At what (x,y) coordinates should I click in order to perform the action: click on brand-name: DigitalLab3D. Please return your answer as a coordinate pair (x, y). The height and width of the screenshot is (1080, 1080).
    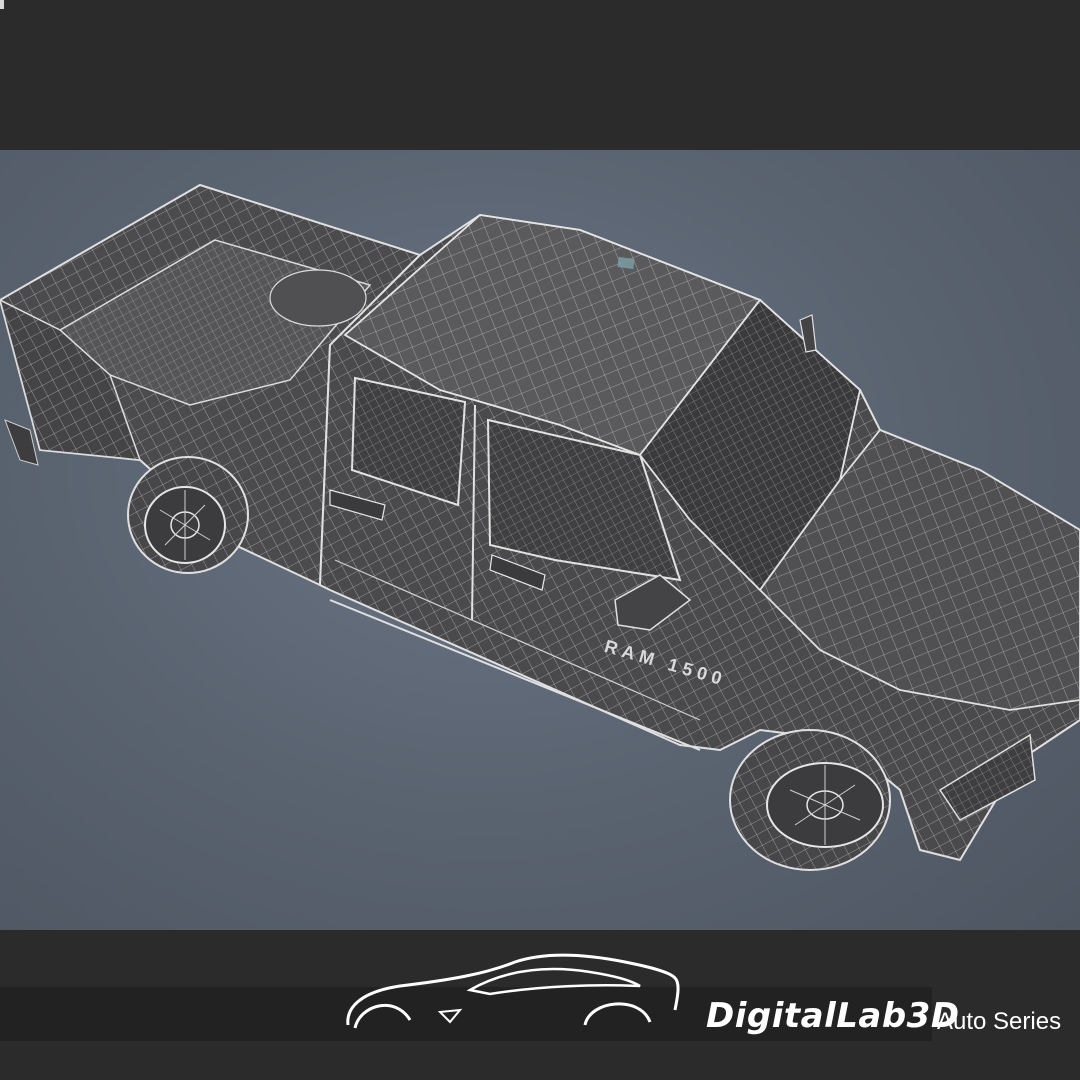
    Looking at the image, I should click on (833, 1016).